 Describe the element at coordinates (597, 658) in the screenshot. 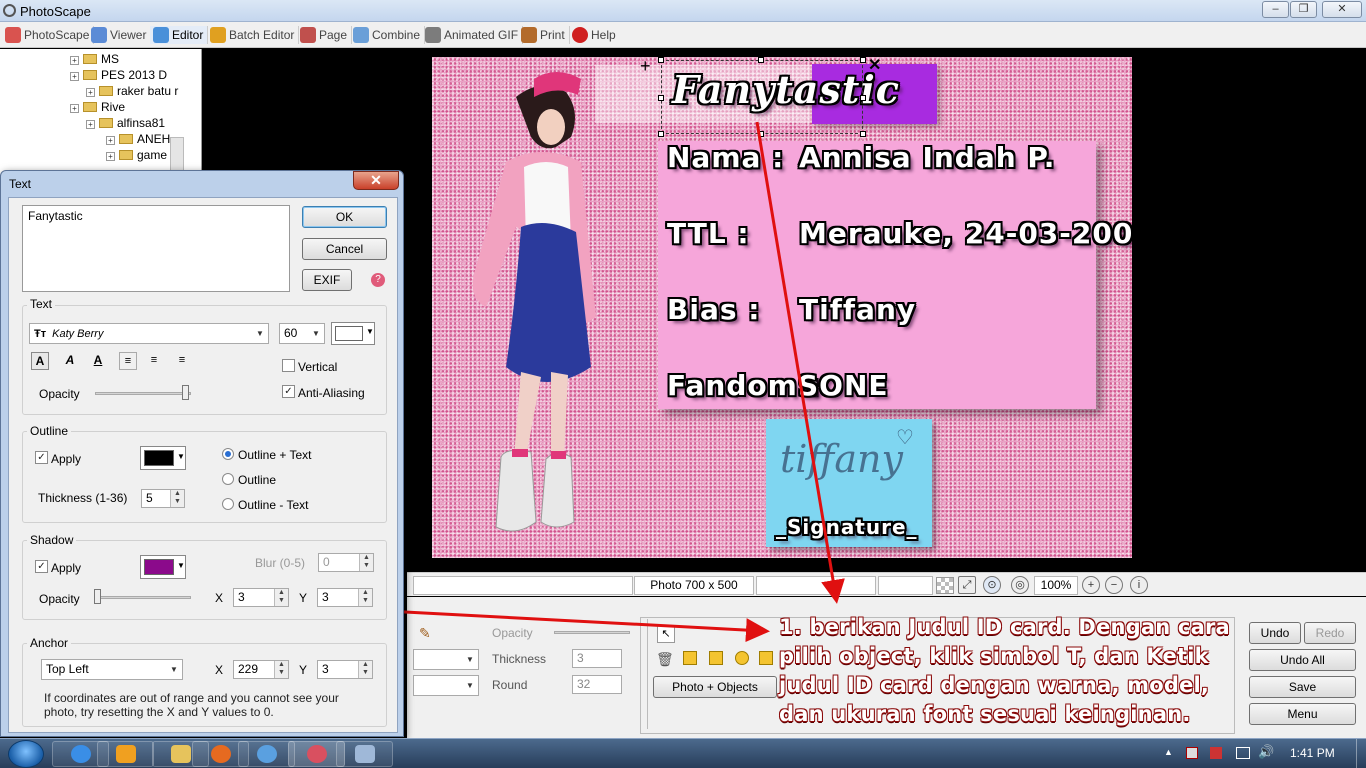

I see `thickness-stepper: 3` at that location.